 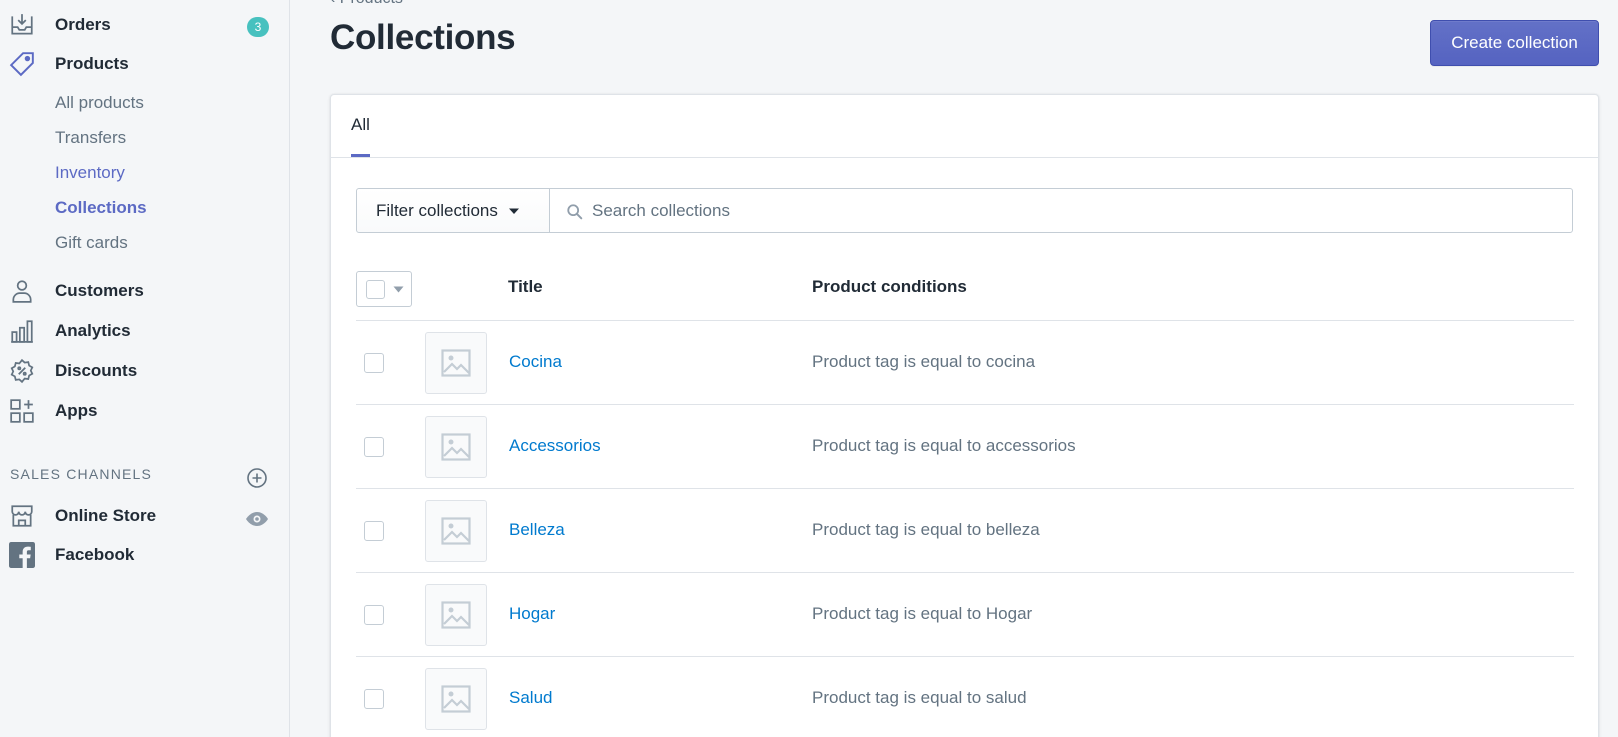 What do you see at coordinates (76, 410) in the screenshot?
I see `nav-apps-label: Apps` at bounding box center [76, 410].